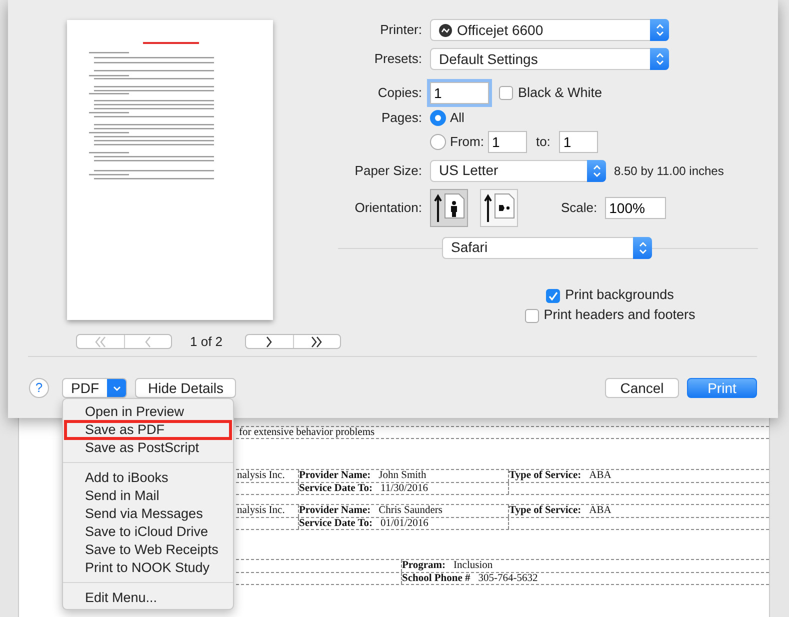 The height and width of the screenshot is (617, 789). I want to click on portrait-icon, so click(449, 208).